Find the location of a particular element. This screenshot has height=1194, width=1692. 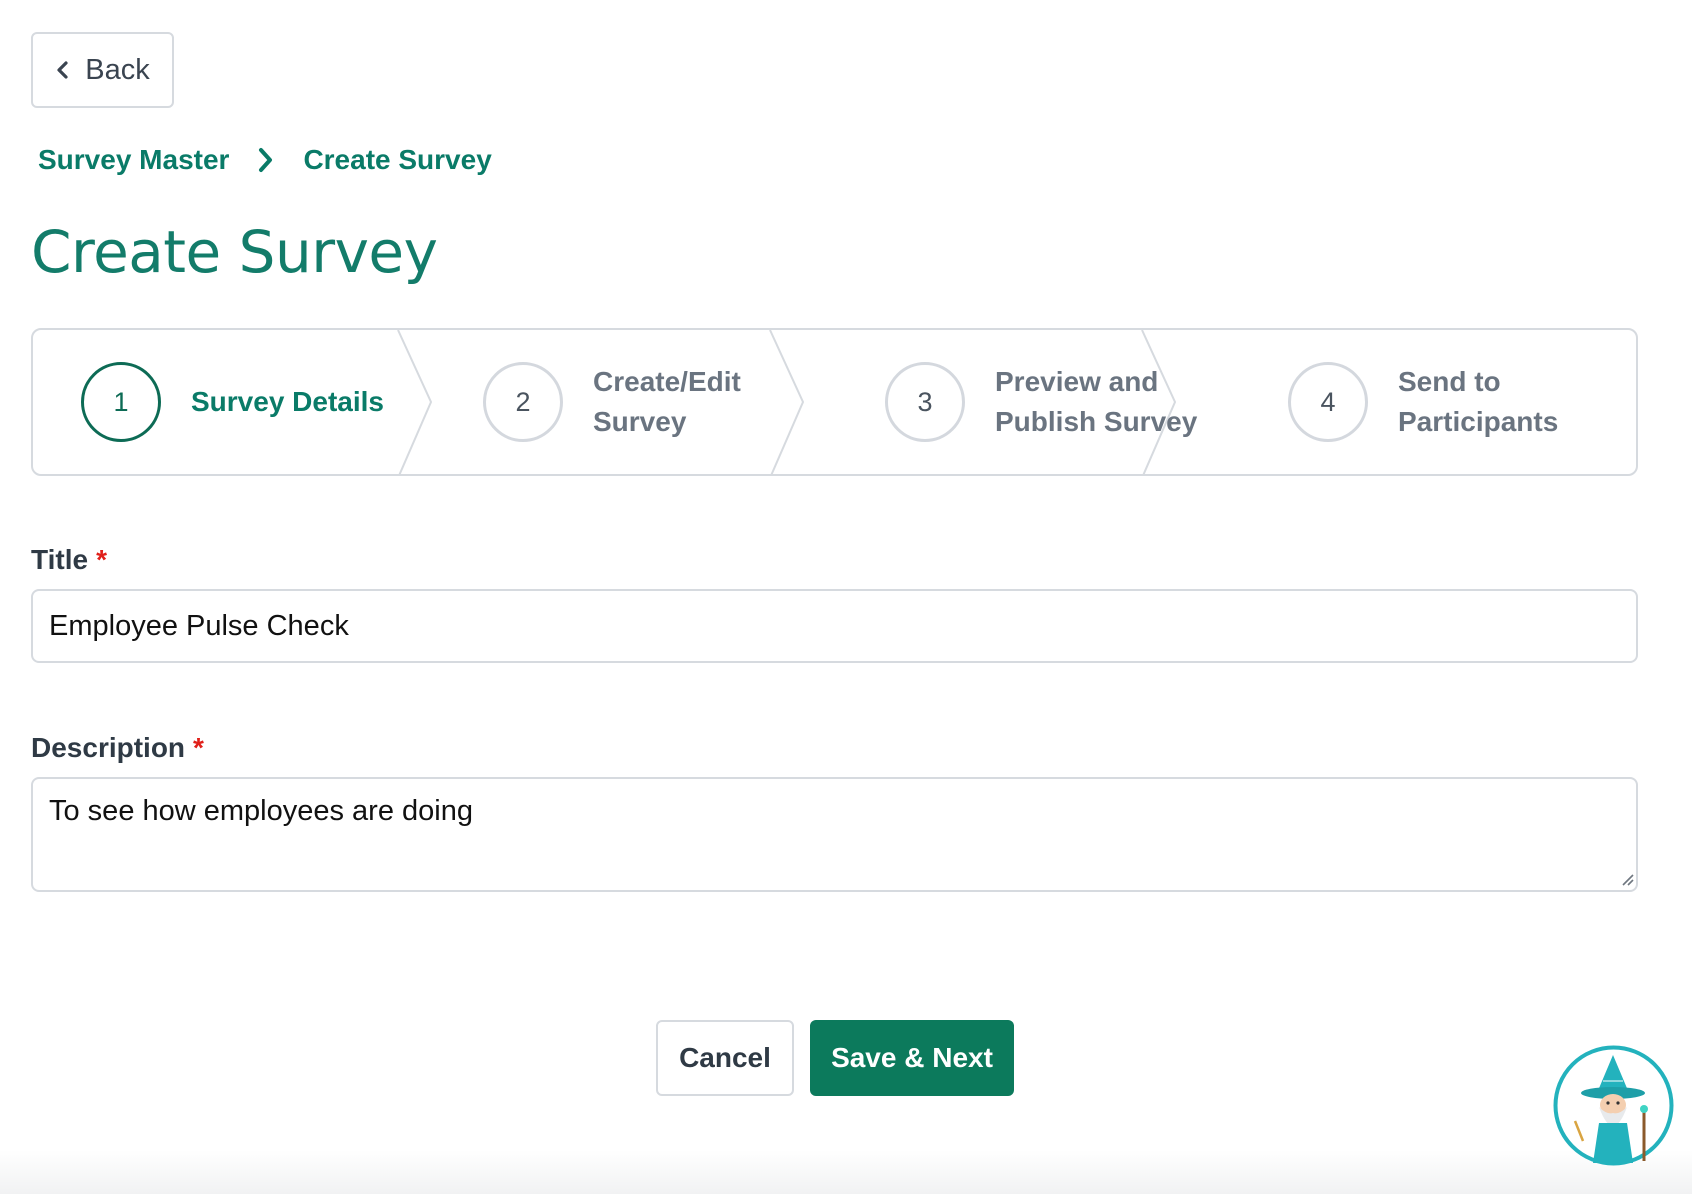

cancel-button: Cancel is located at coordinates (725, 1058).